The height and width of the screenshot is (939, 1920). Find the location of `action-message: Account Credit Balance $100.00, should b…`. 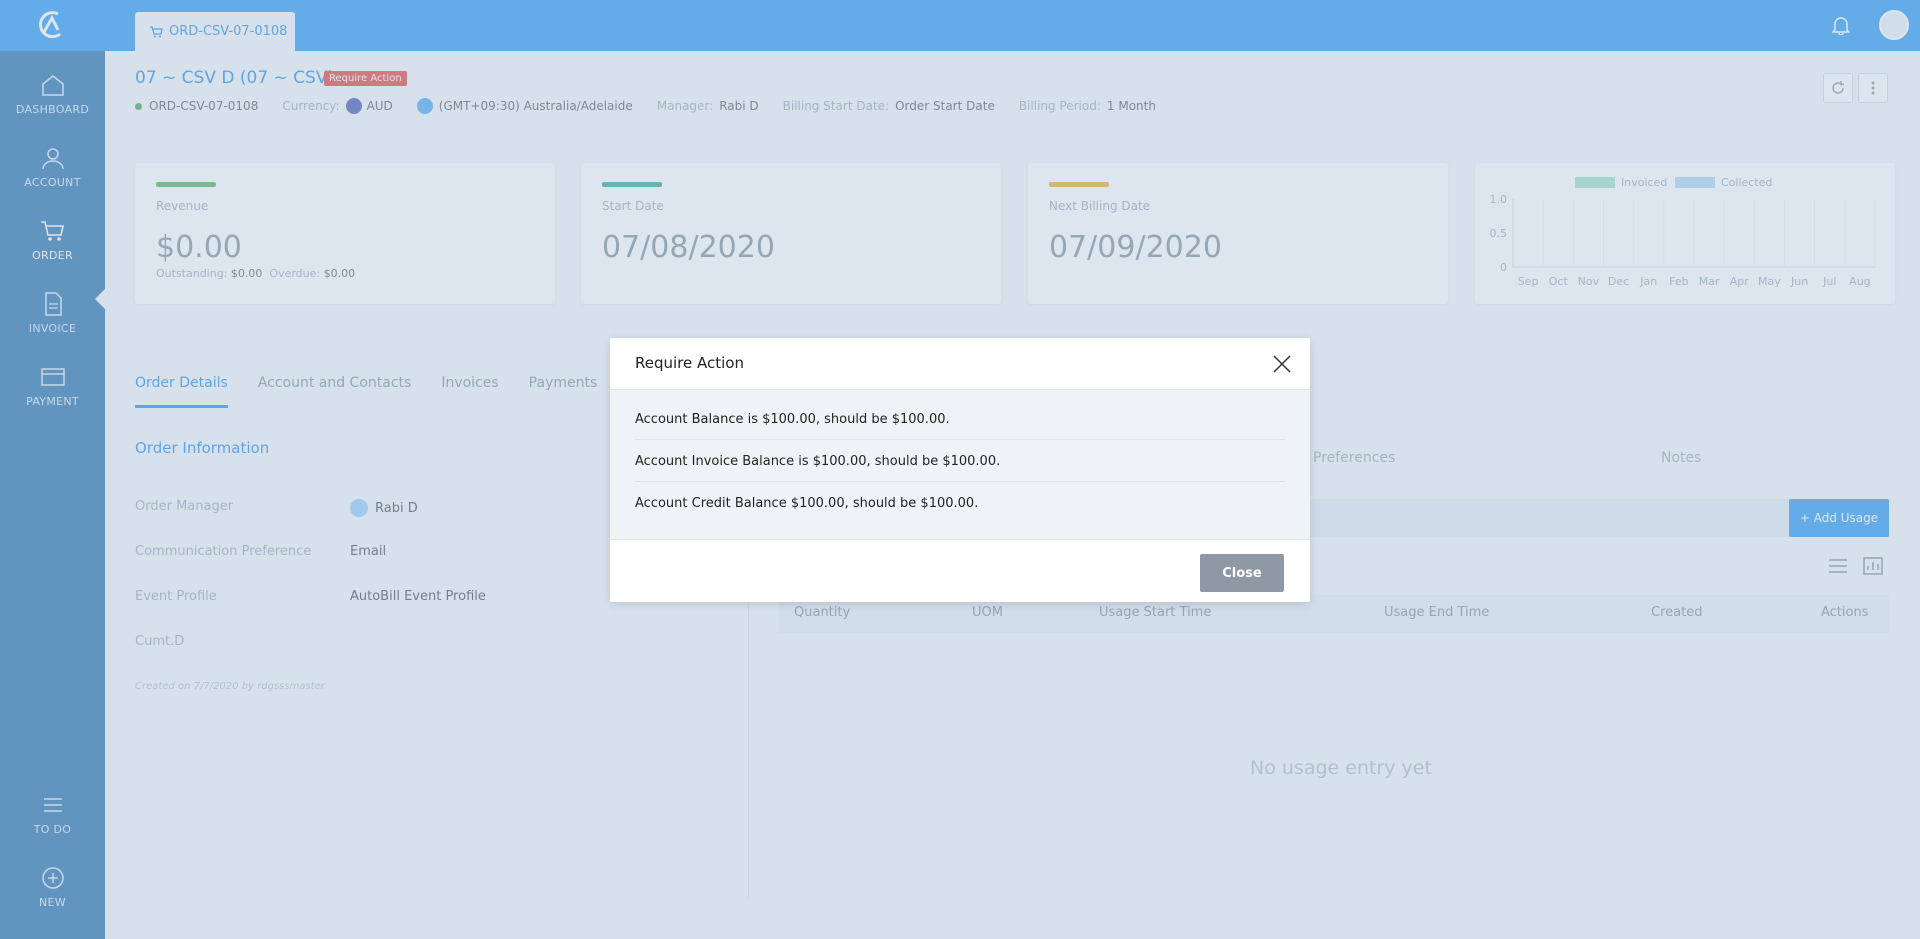

action-message: Account Credit Balance $100.00, should b… is located at coordinates (807, 503).